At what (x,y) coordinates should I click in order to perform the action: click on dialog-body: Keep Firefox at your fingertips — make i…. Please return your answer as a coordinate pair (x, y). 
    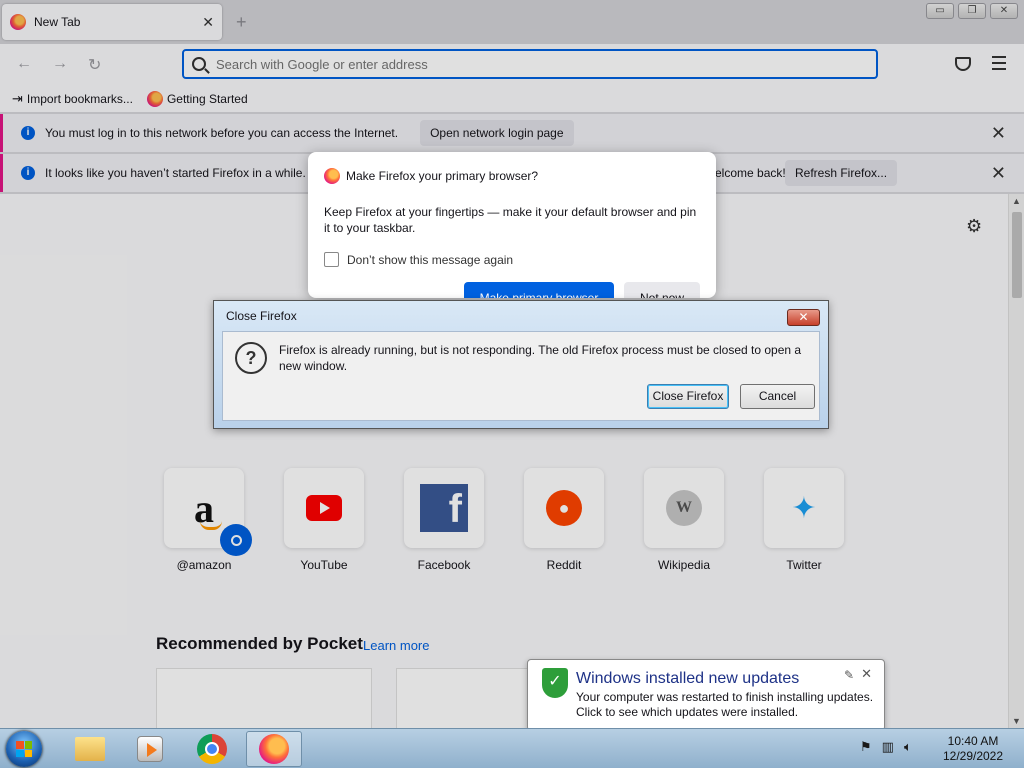
    Looking at the image, I should click on (510, 220).